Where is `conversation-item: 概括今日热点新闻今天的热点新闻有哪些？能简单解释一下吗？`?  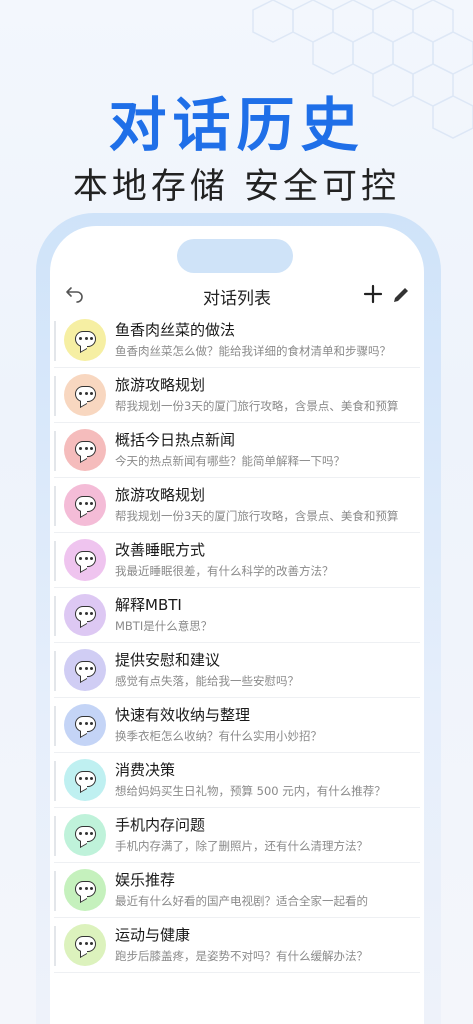
conversation-item: 概括今日热点新闻今天的热点新闻有哪些？能简单解释一下吗？ is located at coordinates (237, 450).